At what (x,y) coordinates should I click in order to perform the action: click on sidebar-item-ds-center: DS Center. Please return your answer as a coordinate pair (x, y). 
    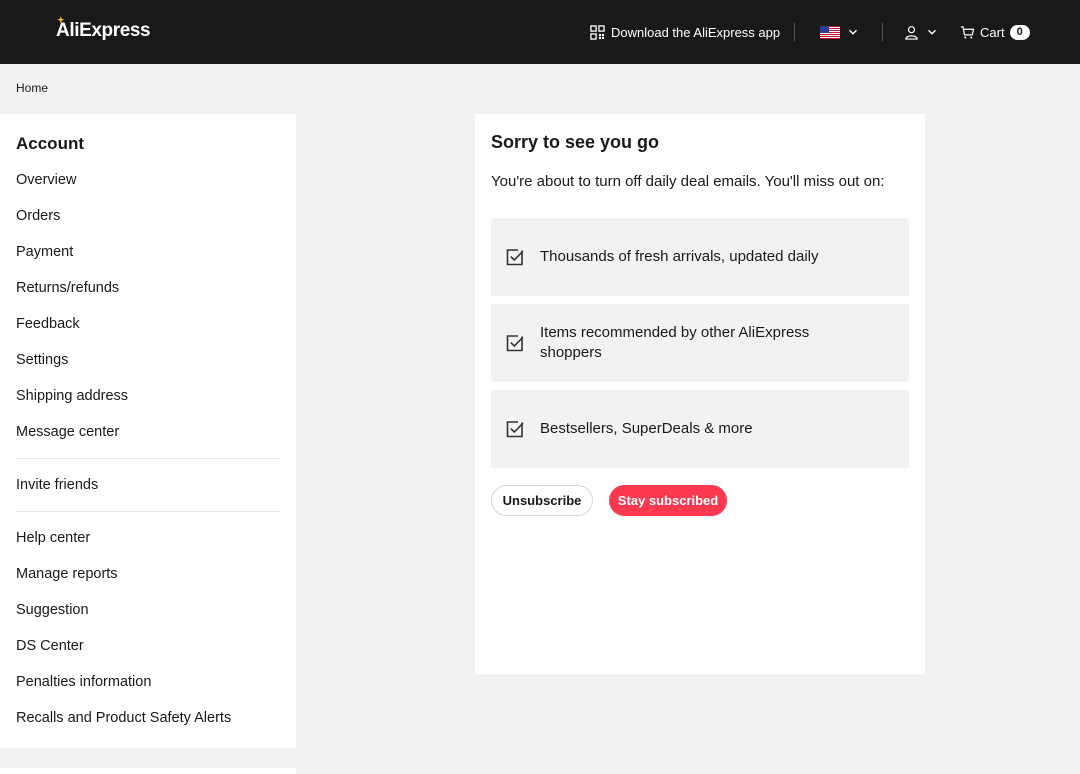
    Looking at the image, I should click on (50, 646).